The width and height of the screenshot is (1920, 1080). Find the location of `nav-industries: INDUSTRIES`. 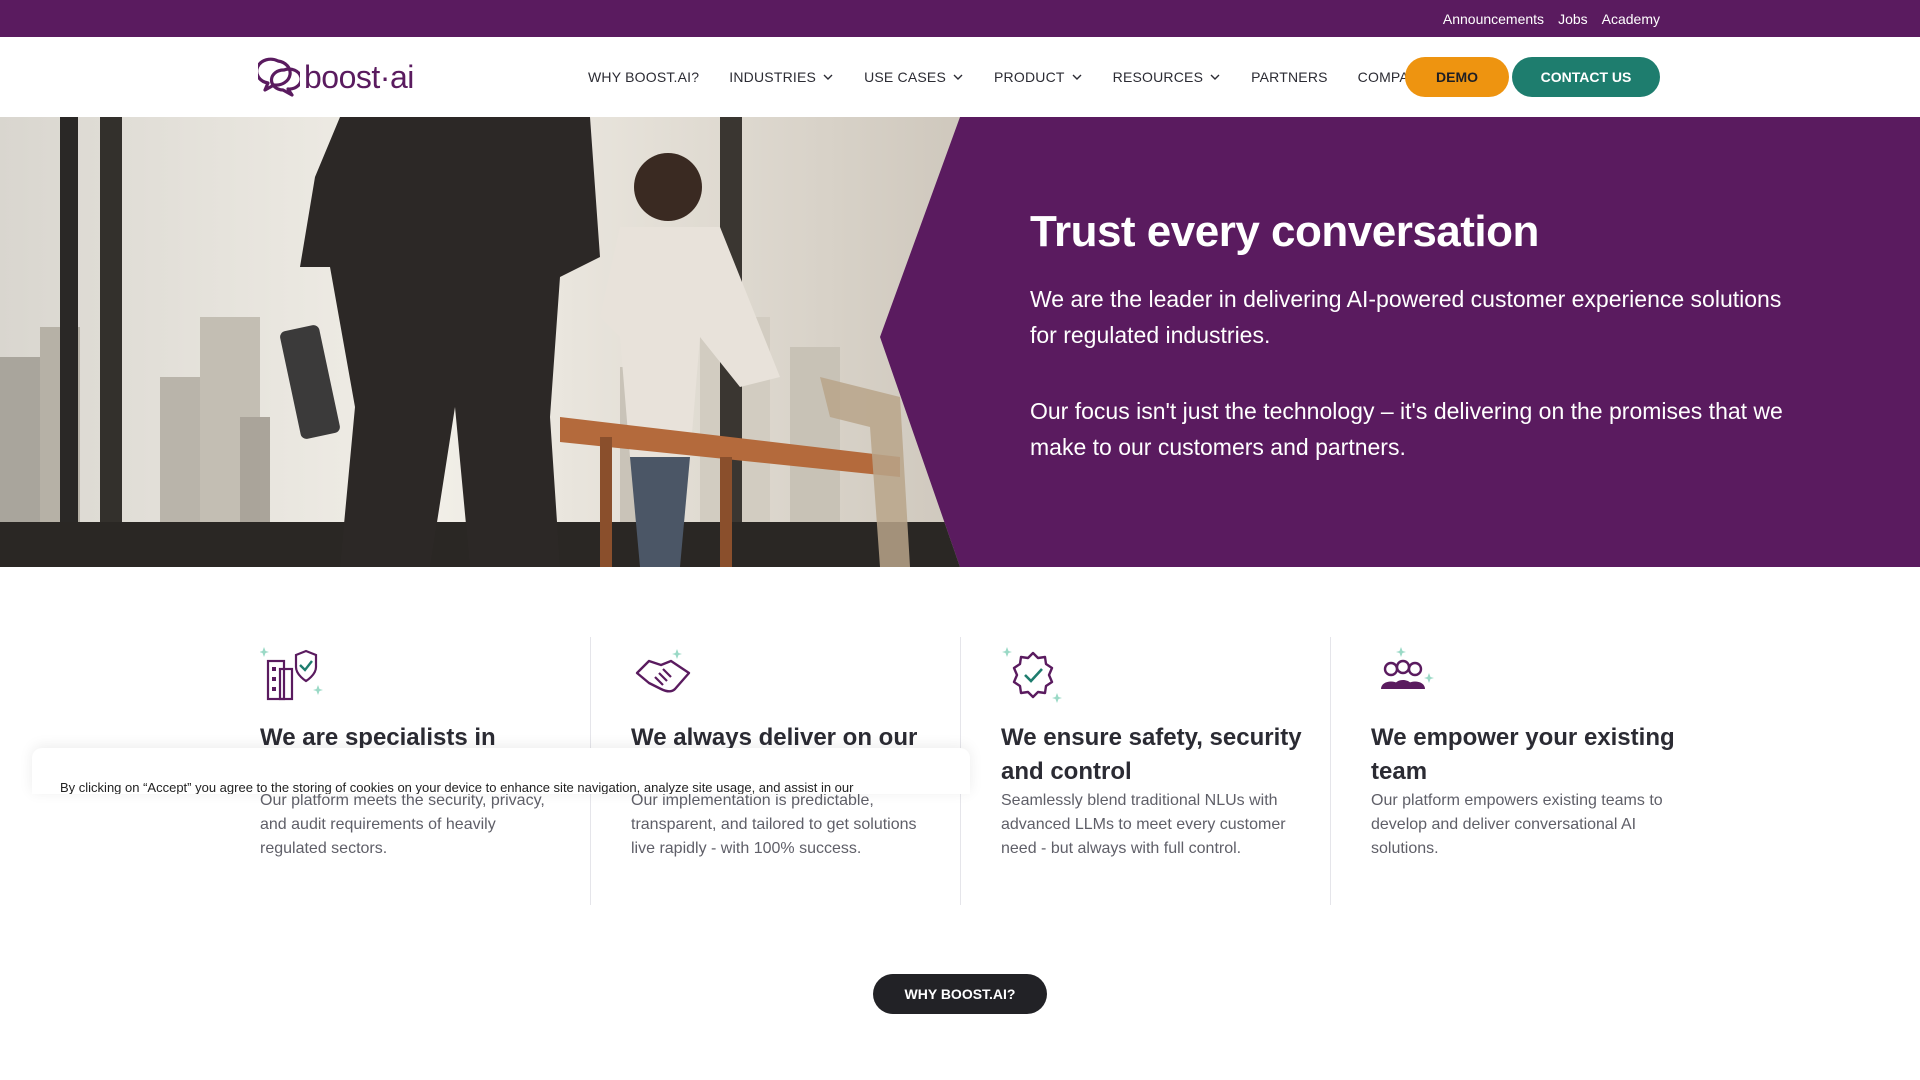

nav-industries: INDUSTRIES is located at coordinates (781, 77).